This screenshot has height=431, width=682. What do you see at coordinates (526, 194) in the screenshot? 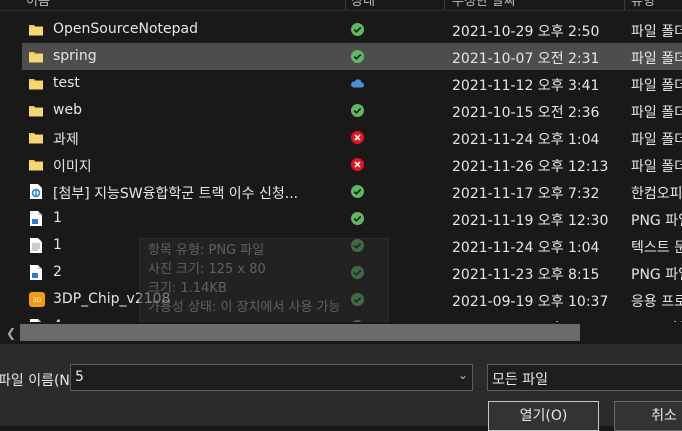
I see `file-date: 2021-11-17 오후 7:32` at bounding box center [526, 194].